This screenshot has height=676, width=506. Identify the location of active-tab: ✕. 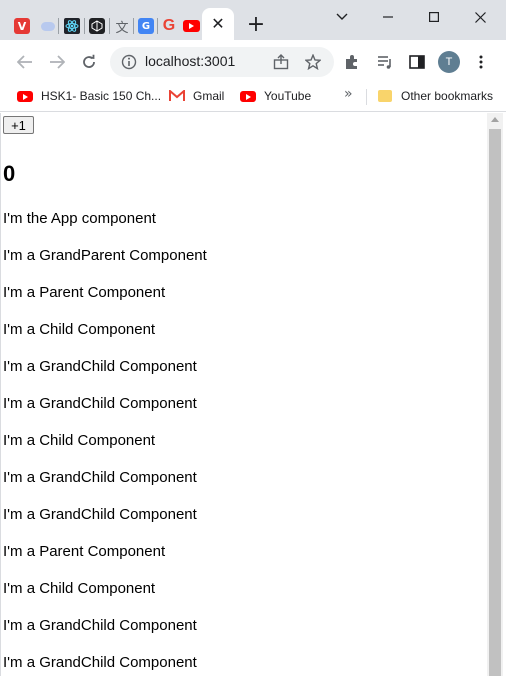
(218, 24).